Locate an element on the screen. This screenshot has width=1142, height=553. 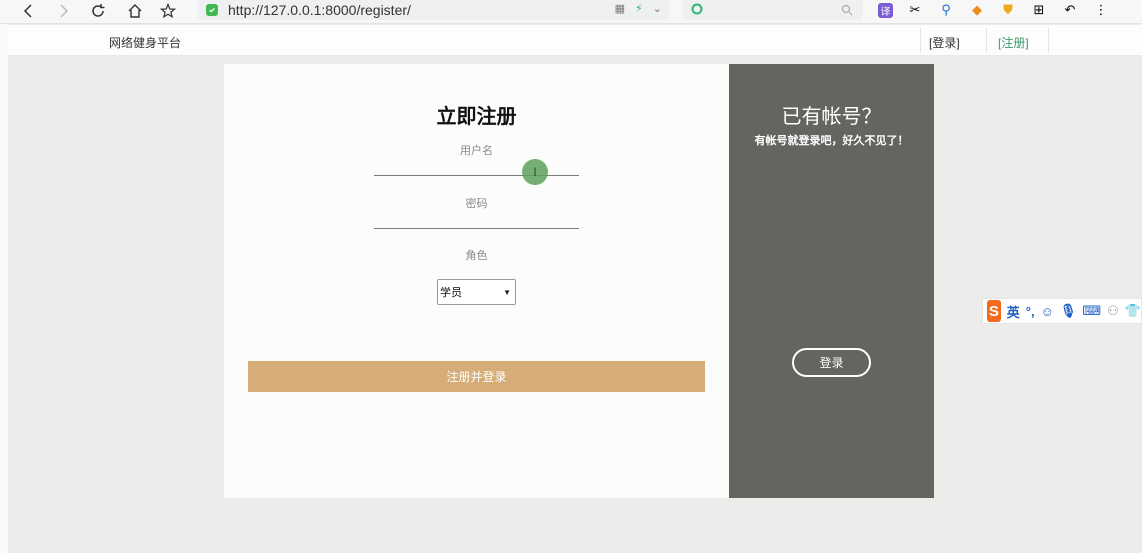
sogou-logo-icon: S is located at coordinates (994, 311).